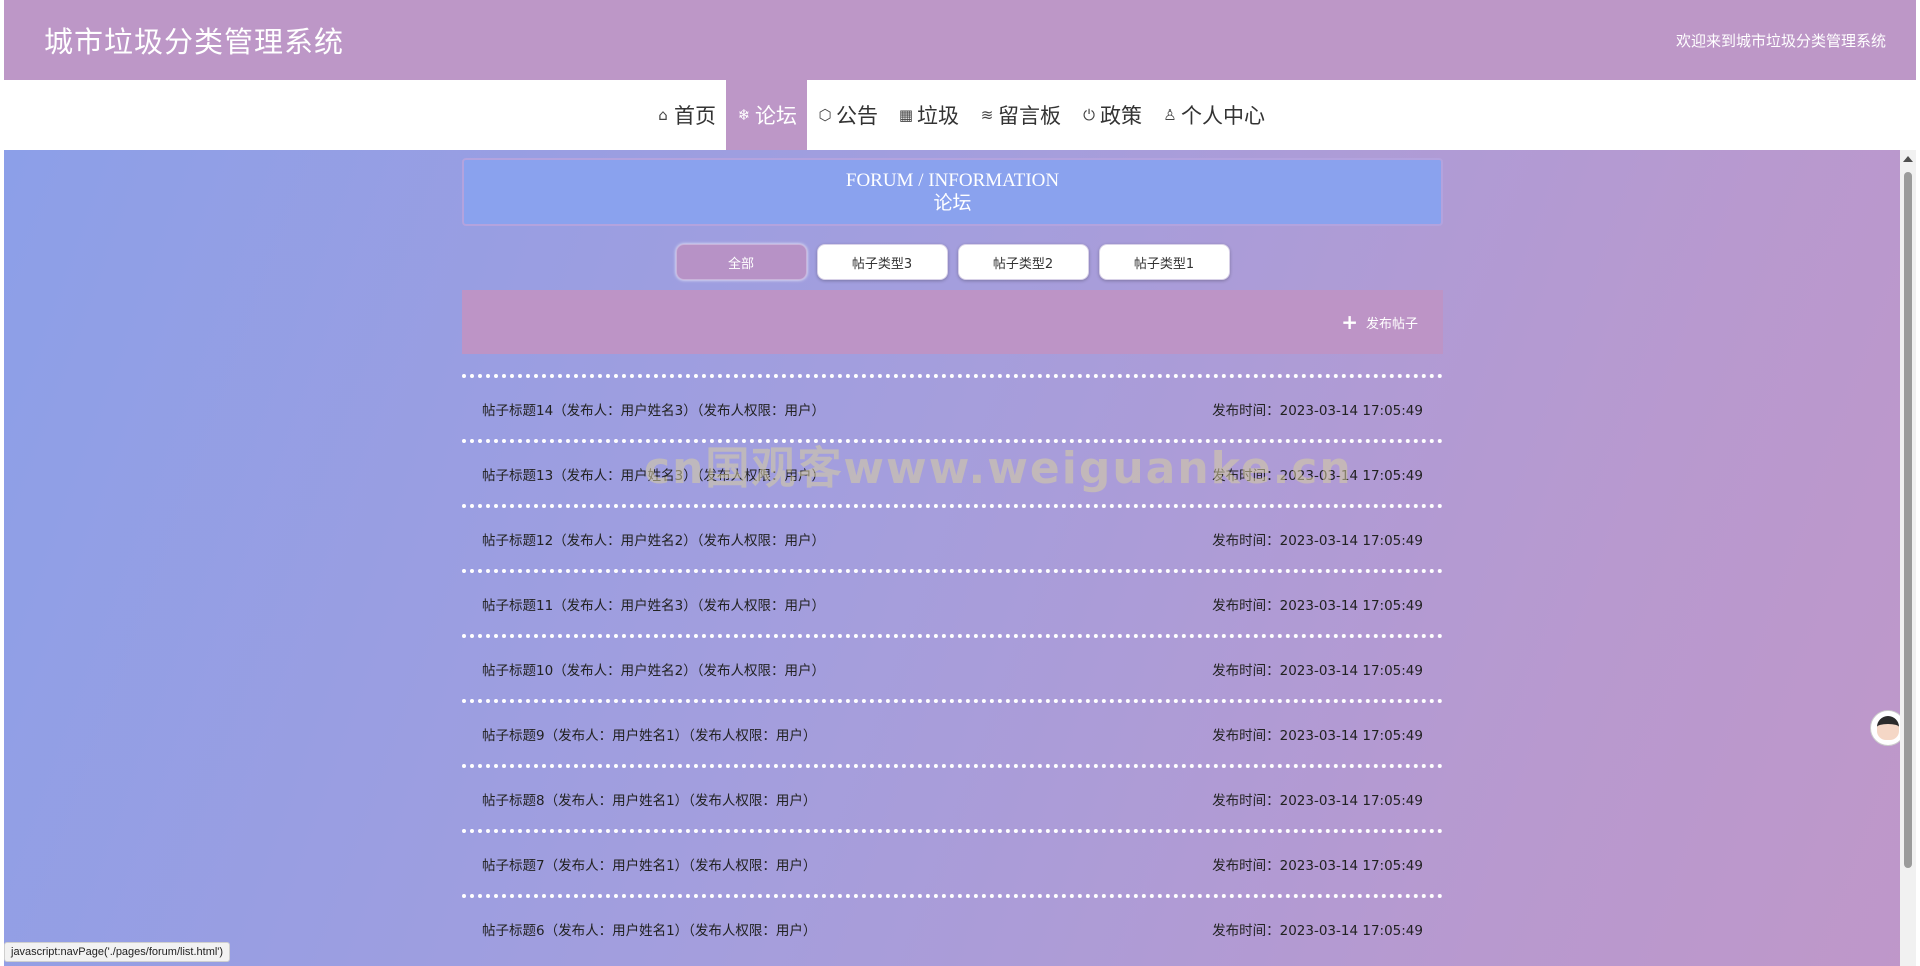 The height and width of the screenshot is (966, 1920). Describe the element at coordinates (663, 115) in the screenshot. I see `home-icon: ⌂` at that location.